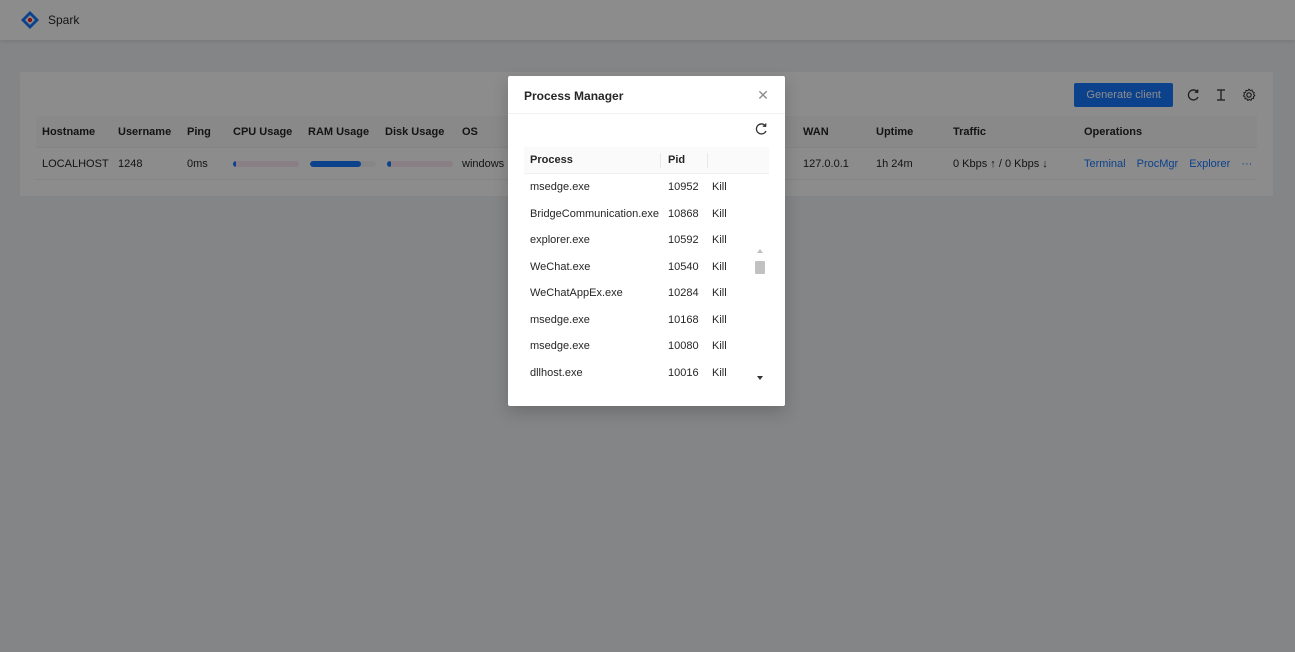 The height and width of the screenshot is (652, 1295). What do you see at coordinates (760, 314) in the screenshot?
I see `process-list-scrollbar` at bounding box center [760, 314].